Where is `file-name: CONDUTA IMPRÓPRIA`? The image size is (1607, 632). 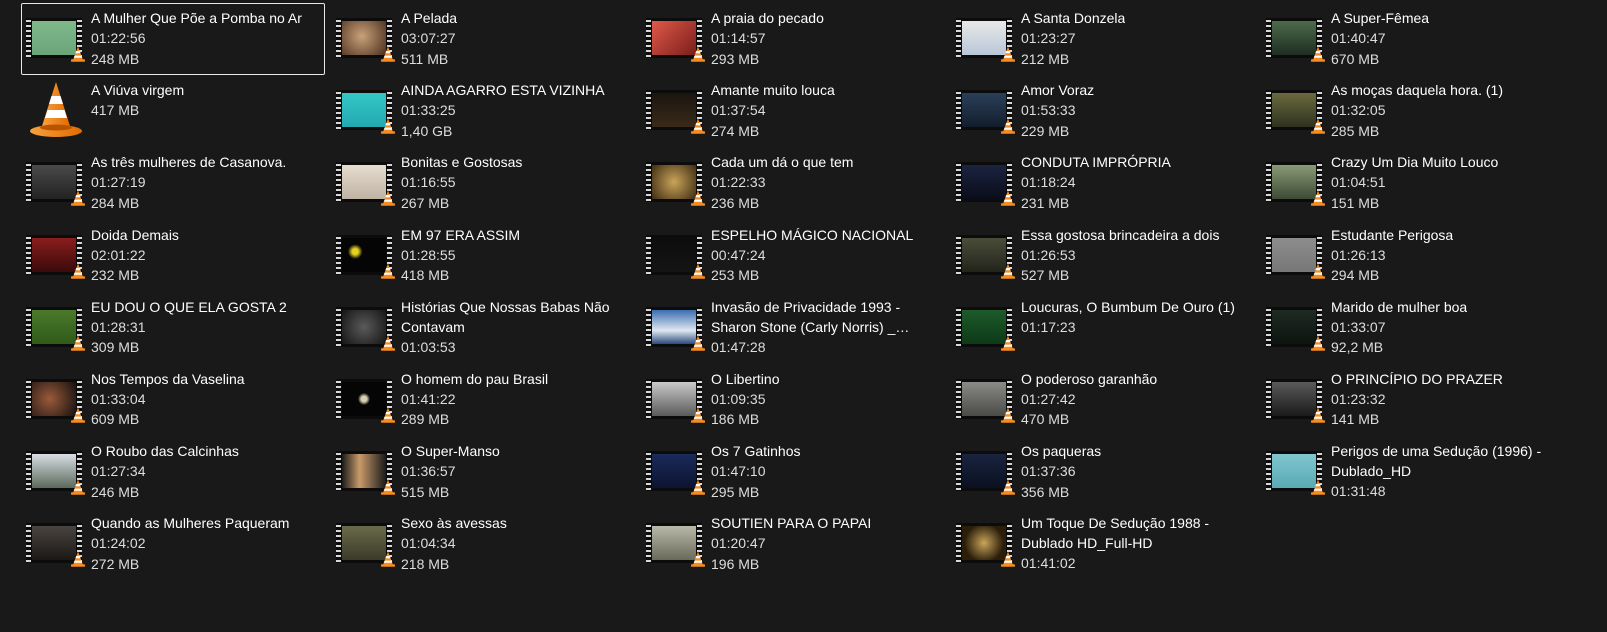 file-name: CONDUTA IMPRÓPRIA is located at coordinates (1096, 162).